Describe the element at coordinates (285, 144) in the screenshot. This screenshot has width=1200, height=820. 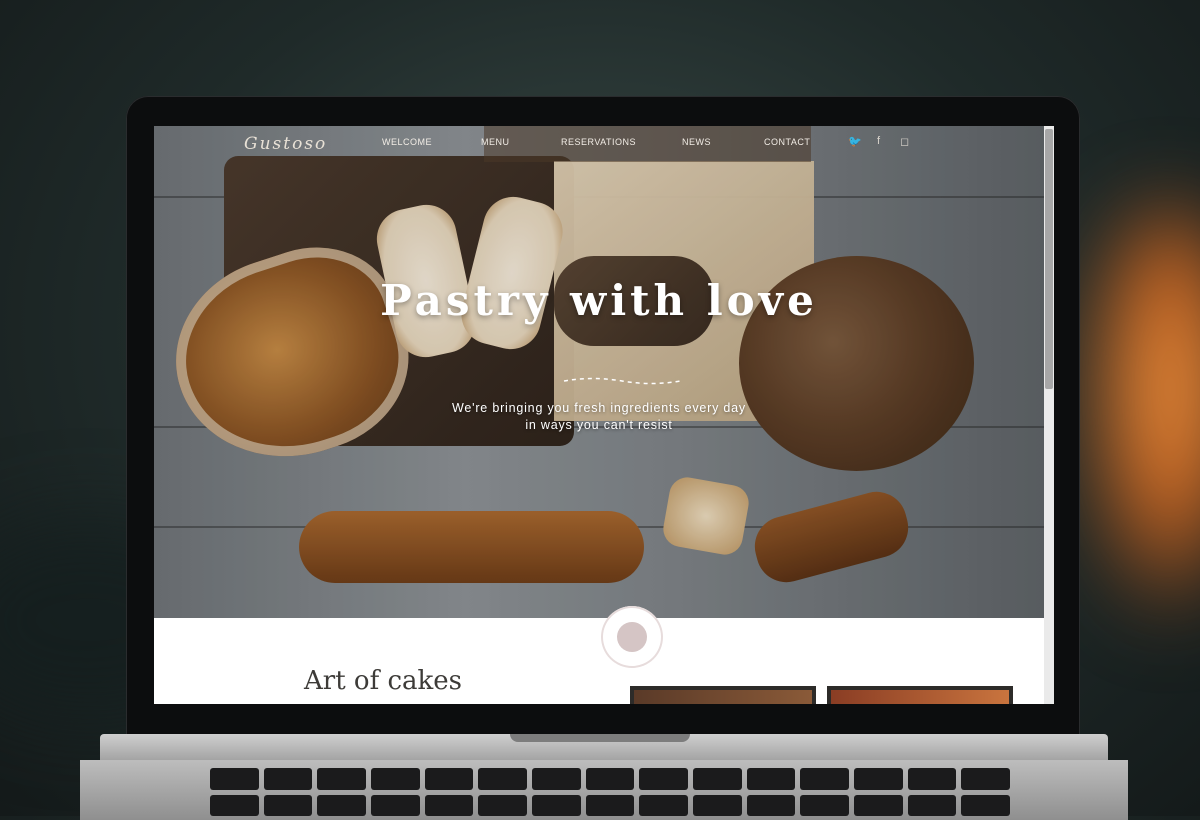
I see `site-logo: Gustoso` at that location.